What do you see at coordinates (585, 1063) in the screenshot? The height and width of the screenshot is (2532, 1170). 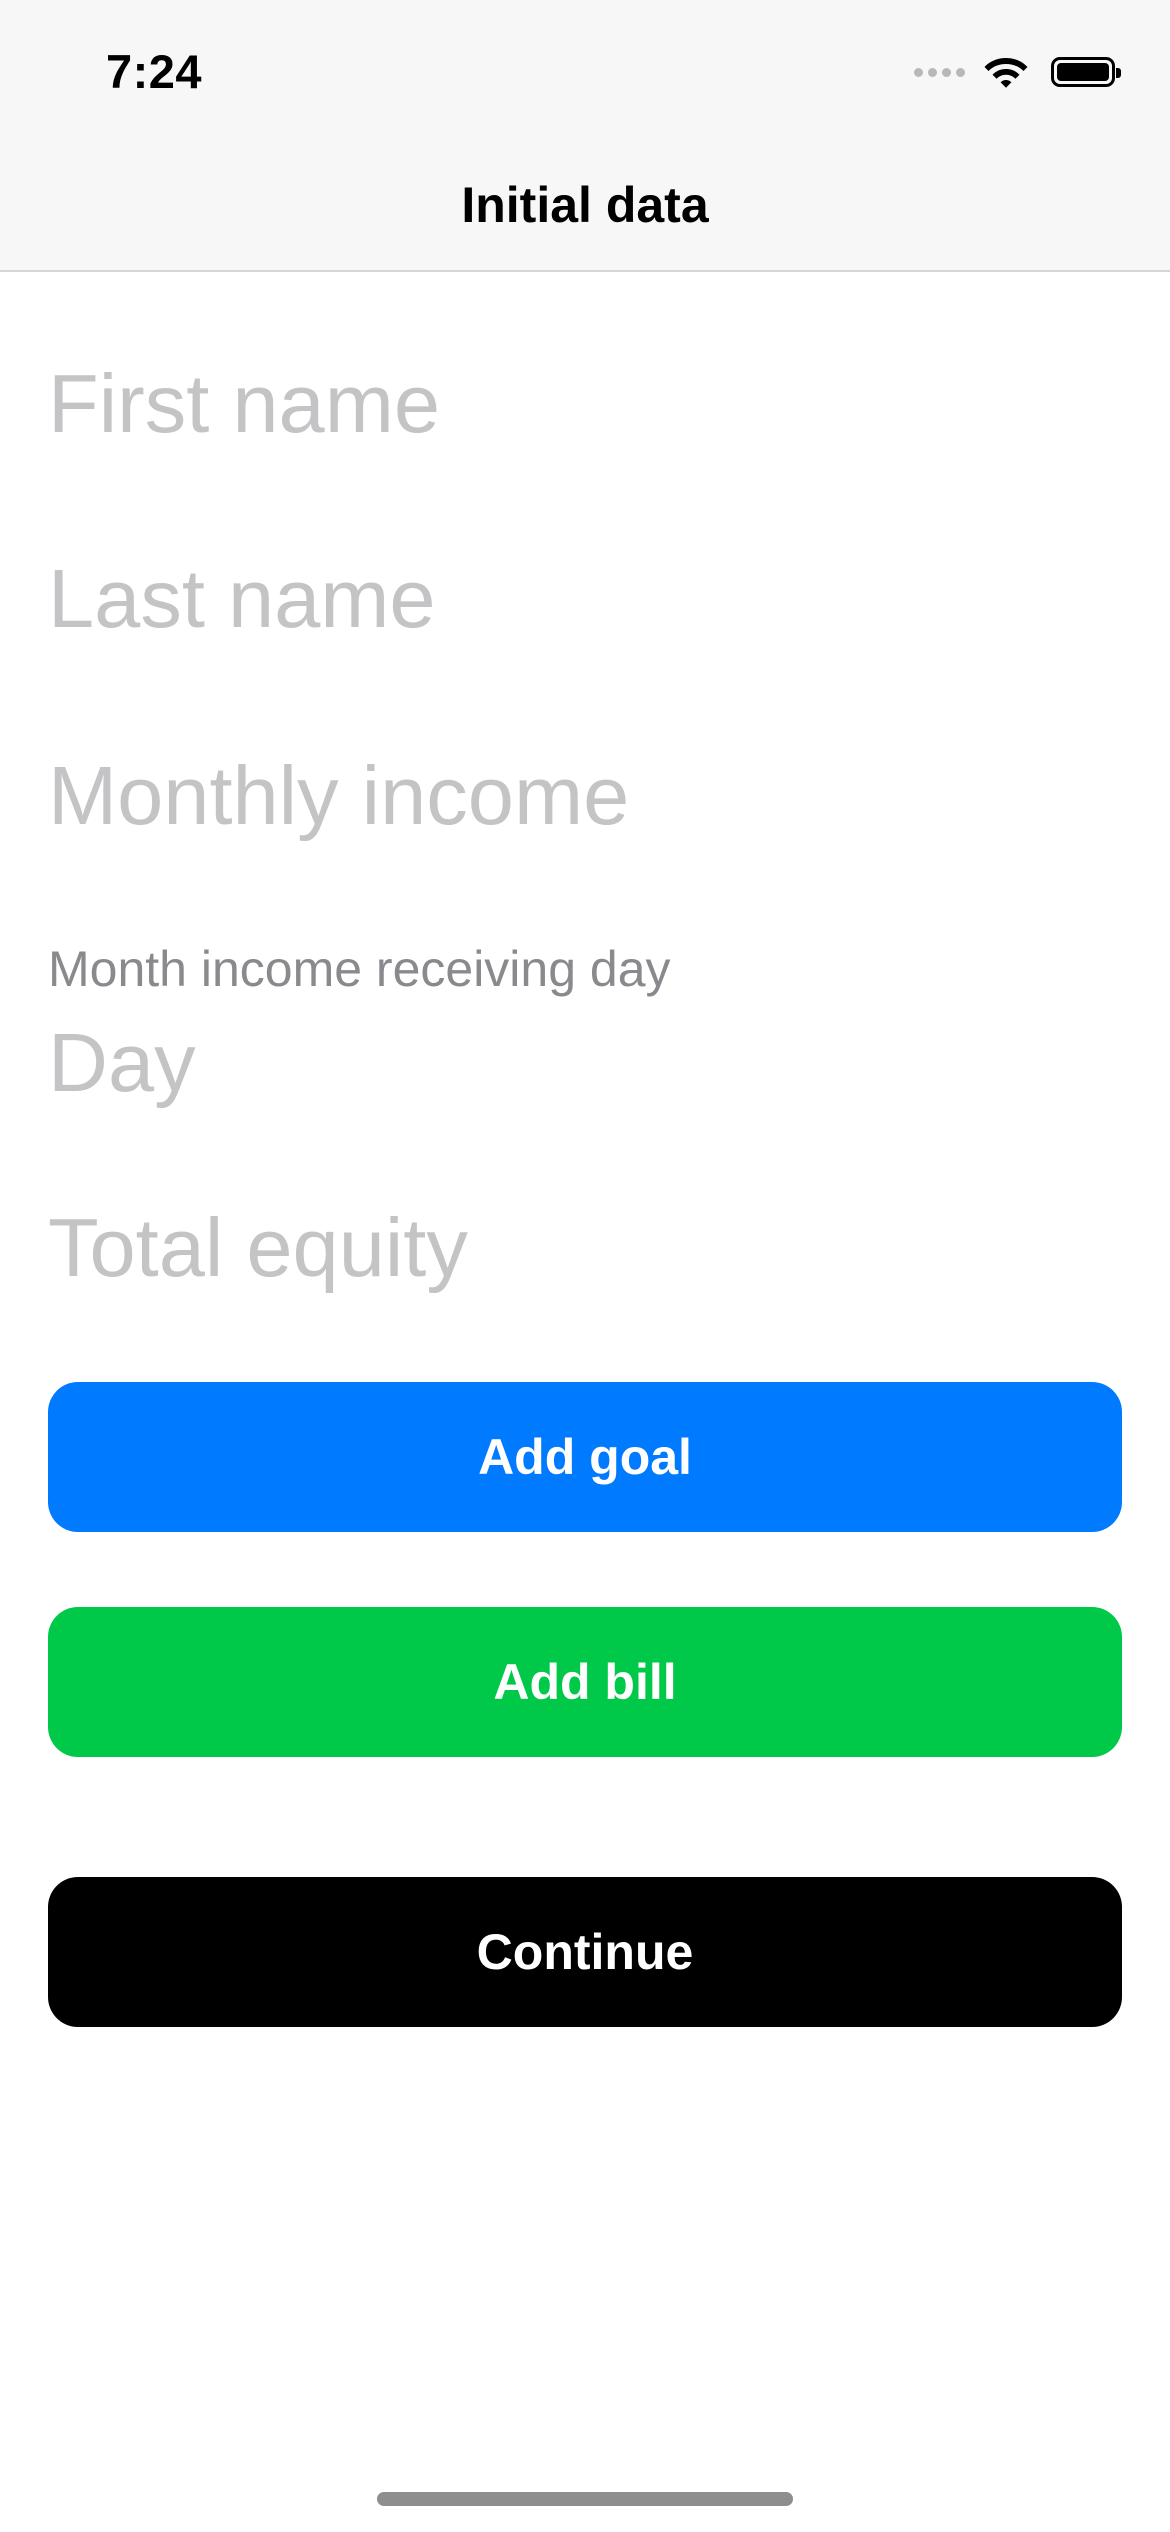 I see `income-day-field` at bounding box center [585, 1063].